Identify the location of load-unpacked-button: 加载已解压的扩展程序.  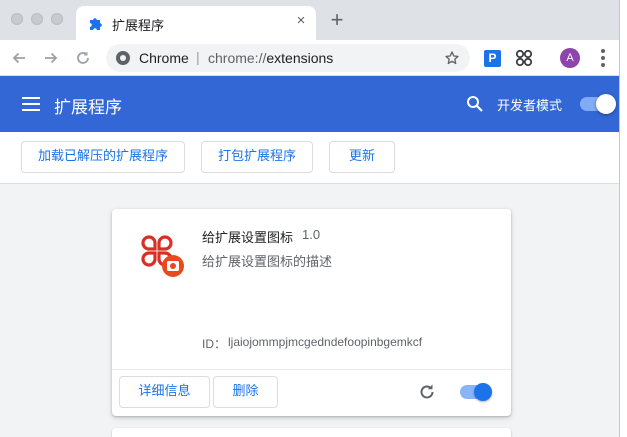
(103, 157).